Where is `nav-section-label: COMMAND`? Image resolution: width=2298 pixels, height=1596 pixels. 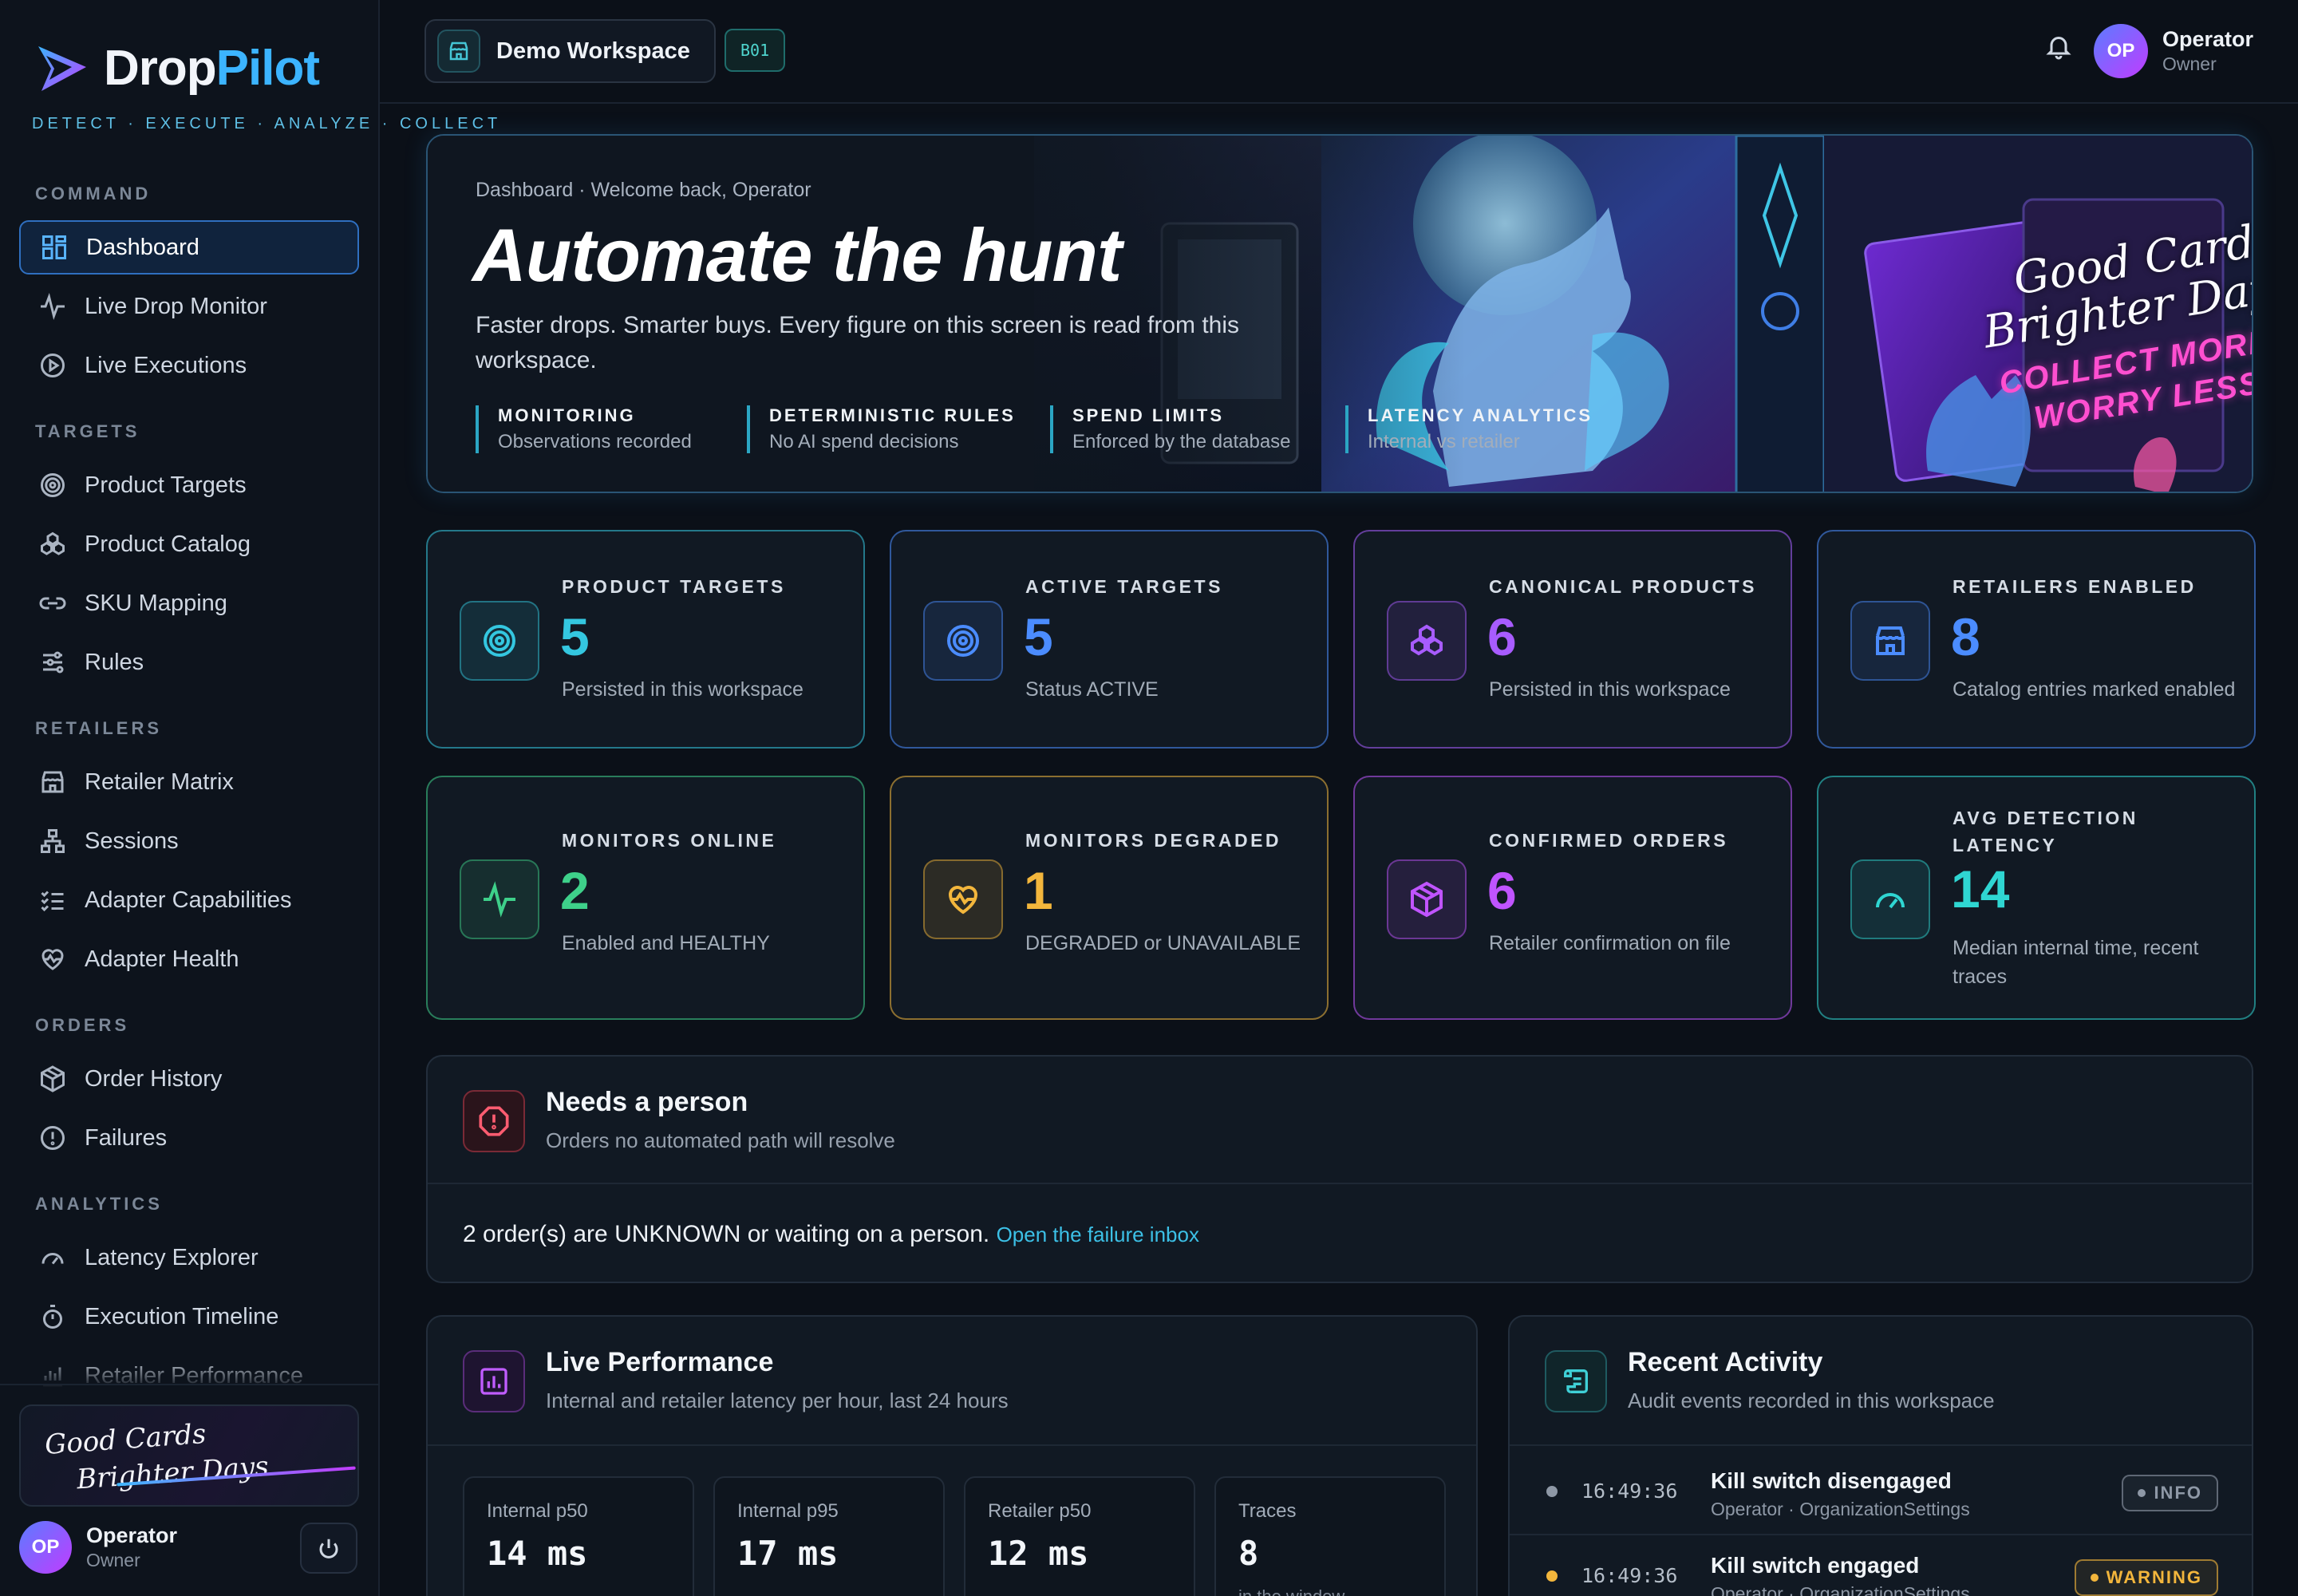 nav-section-label: COMMAND is located at coordinates (94, 193).